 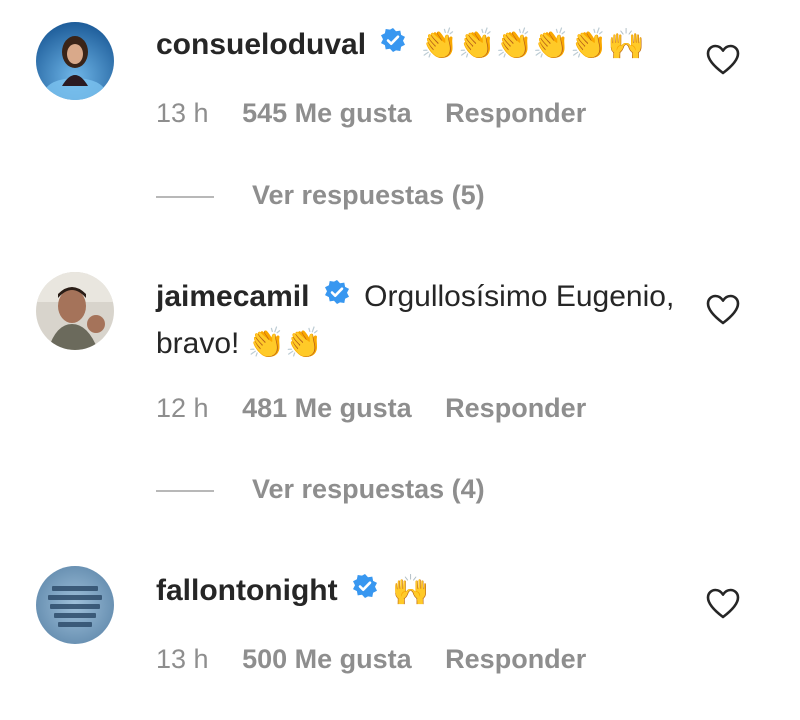 I want to click on timestamp: 12 h, so click(x=182, y=408).